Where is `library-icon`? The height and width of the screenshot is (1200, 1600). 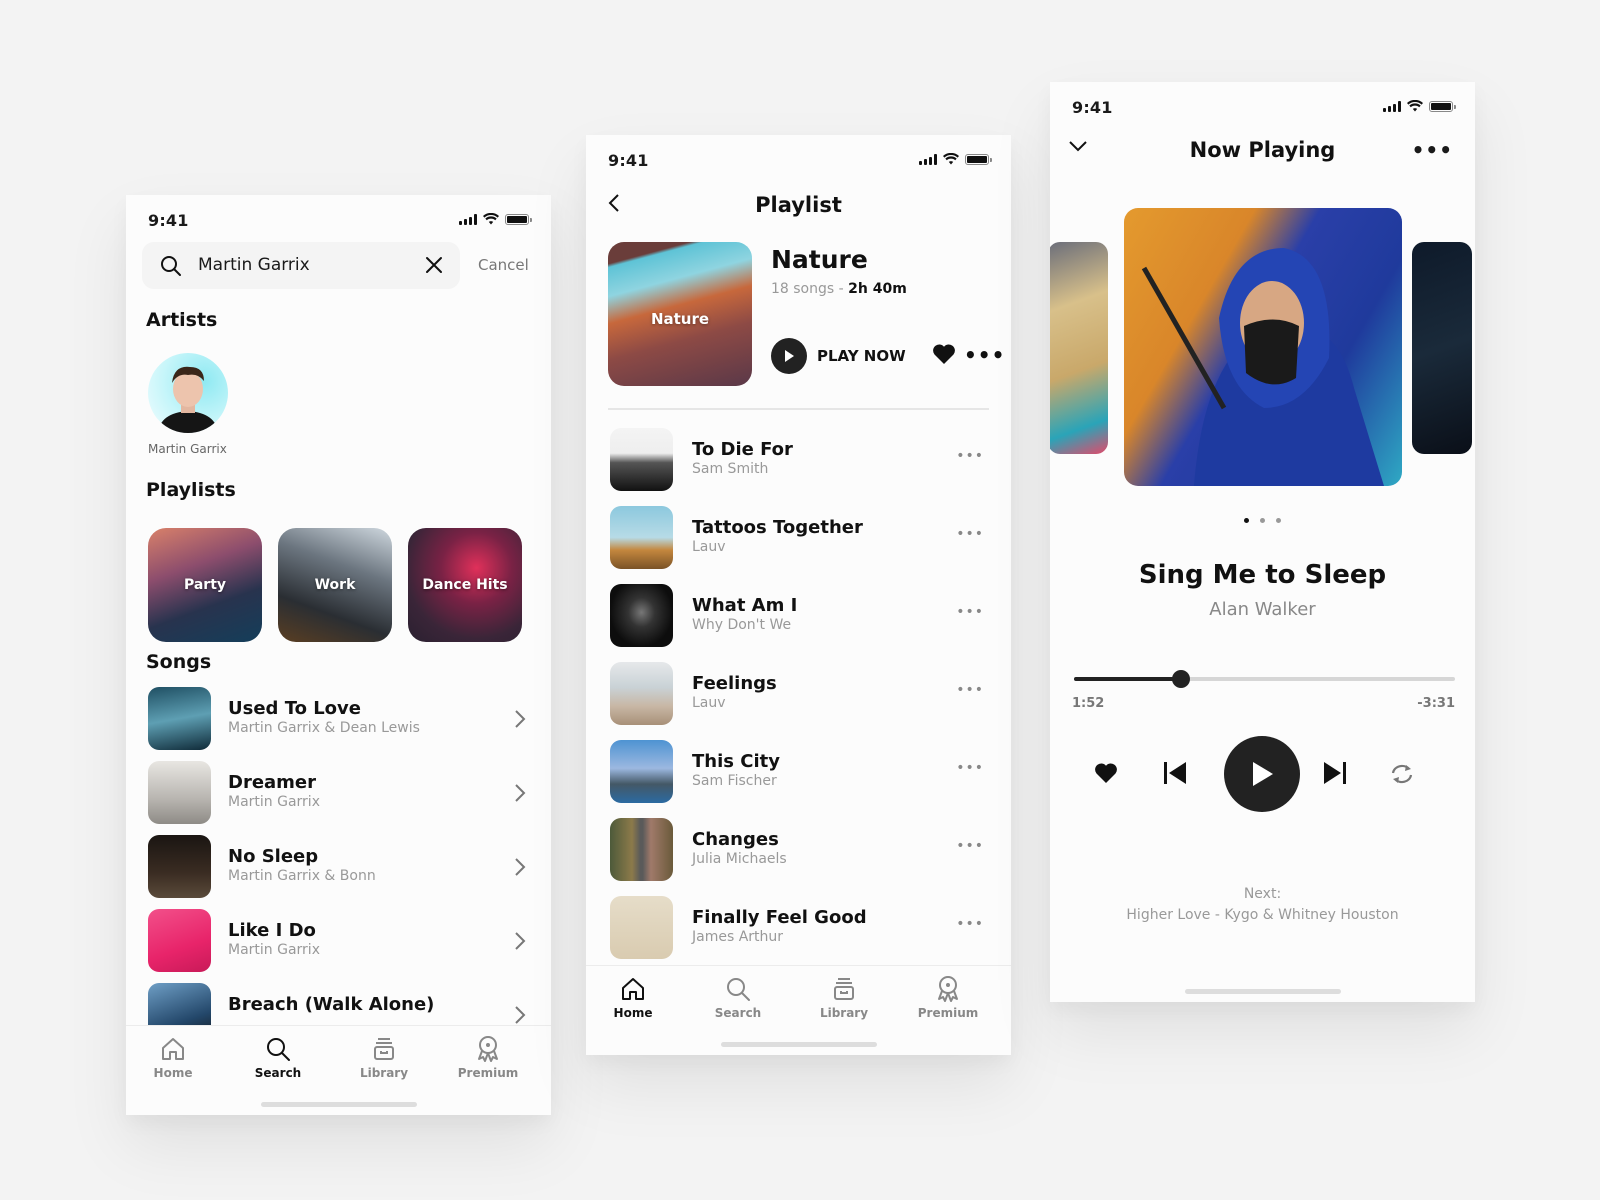 library-icon is located at coordinates (844, 989).